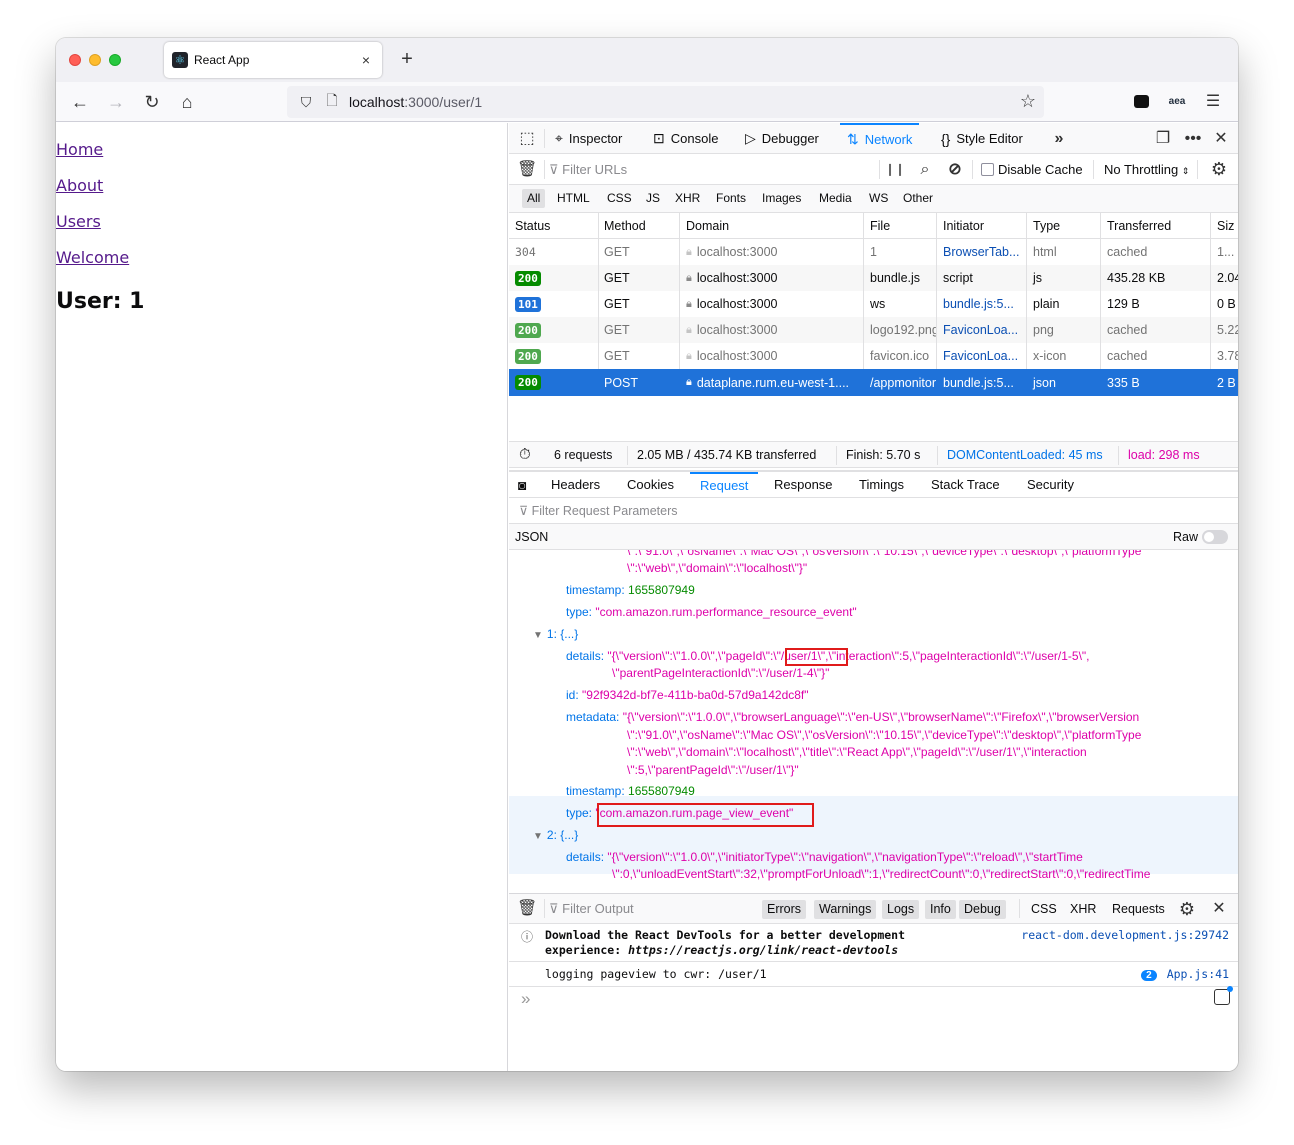  Describe the element at coordinates (873, 1030) in the screenshot. I see `console-input` at that location.